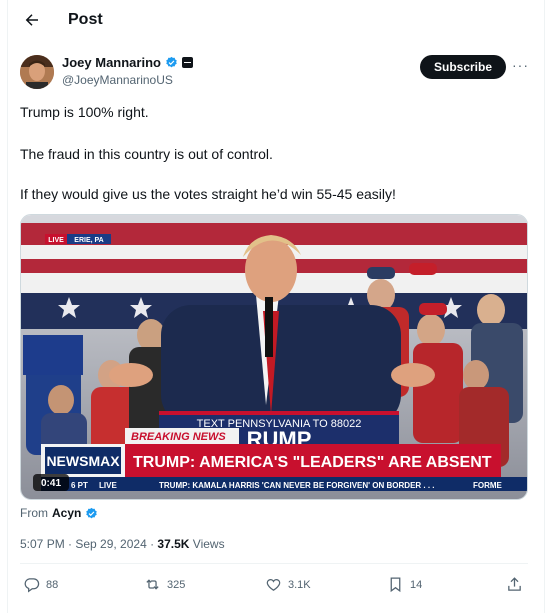 The width and height of the screenshot is (553, 613). What do you see at coordinates (395, 585) in the screenshot?
I see `bookmark-icon` at bounding box center [395, 585].